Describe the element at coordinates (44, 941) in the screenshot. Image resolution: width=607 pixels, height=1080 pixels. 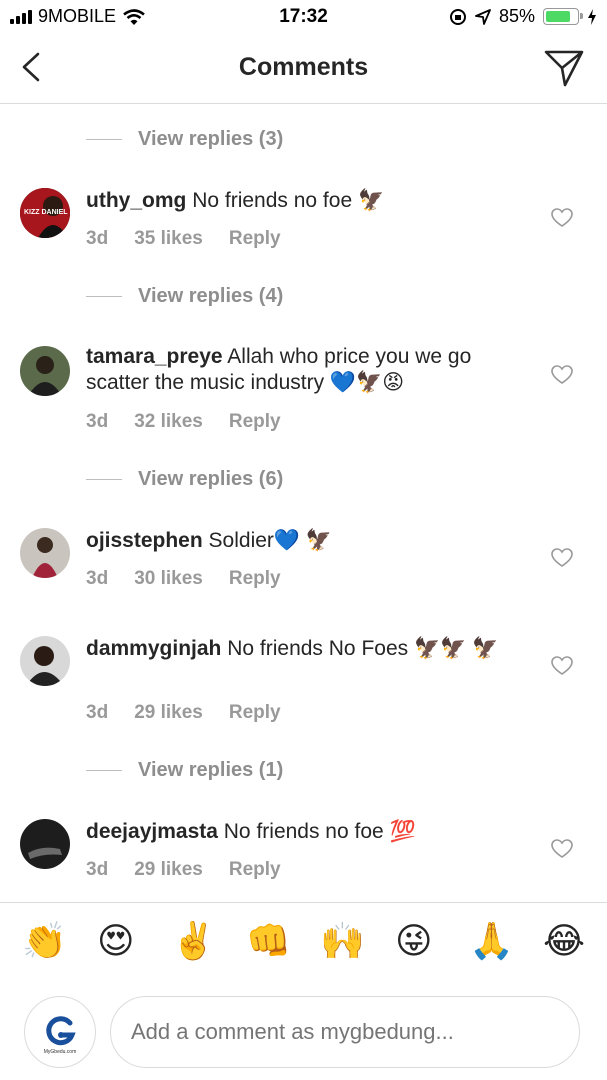
I see `emoji-clap-button: 👏` at that location.